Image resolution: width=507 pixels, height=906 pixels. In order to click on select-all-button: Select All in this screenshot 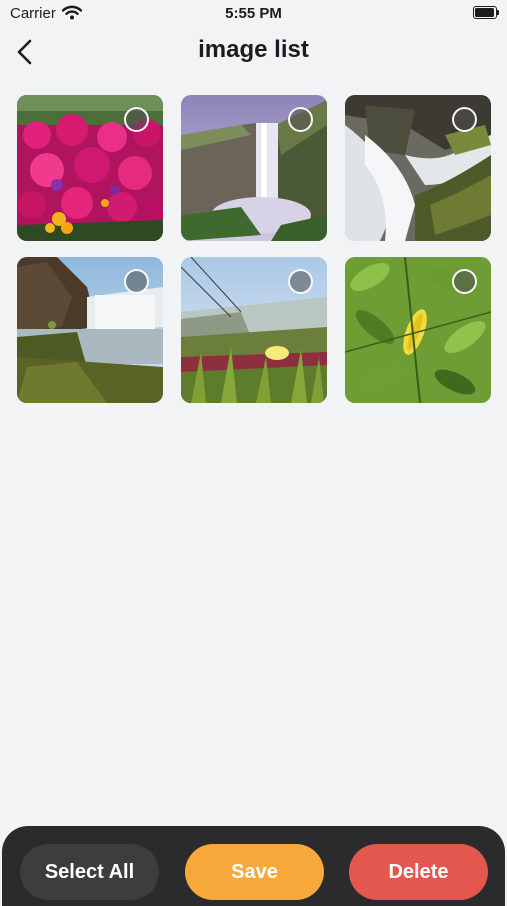, I will do `click(89, 872)`.